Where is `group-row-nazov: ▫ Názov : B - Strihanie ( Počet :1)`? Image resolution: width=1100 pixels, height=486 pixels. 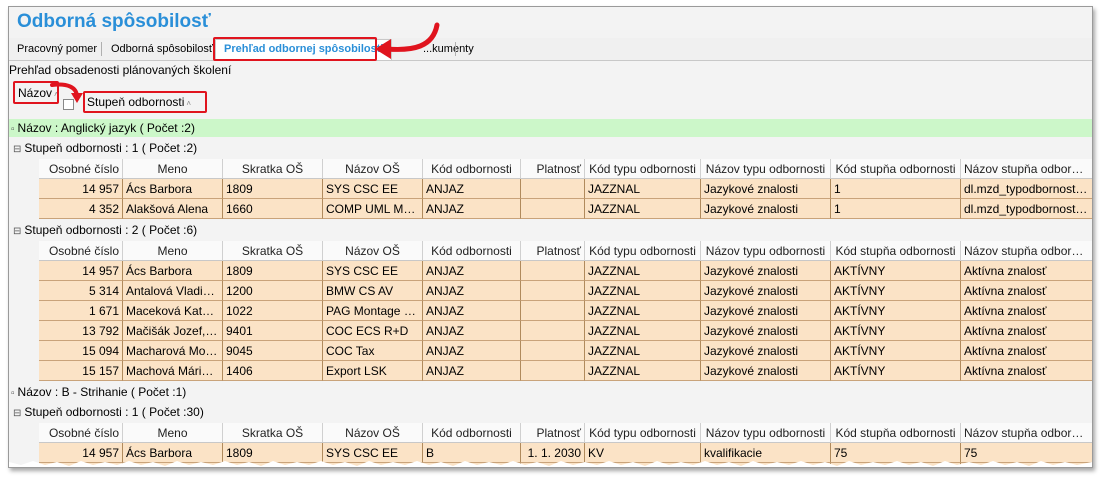 group-row-nazov: ▫ Názov : B - Strihanie ( Počet :1) is located at coordinates (550, 392).